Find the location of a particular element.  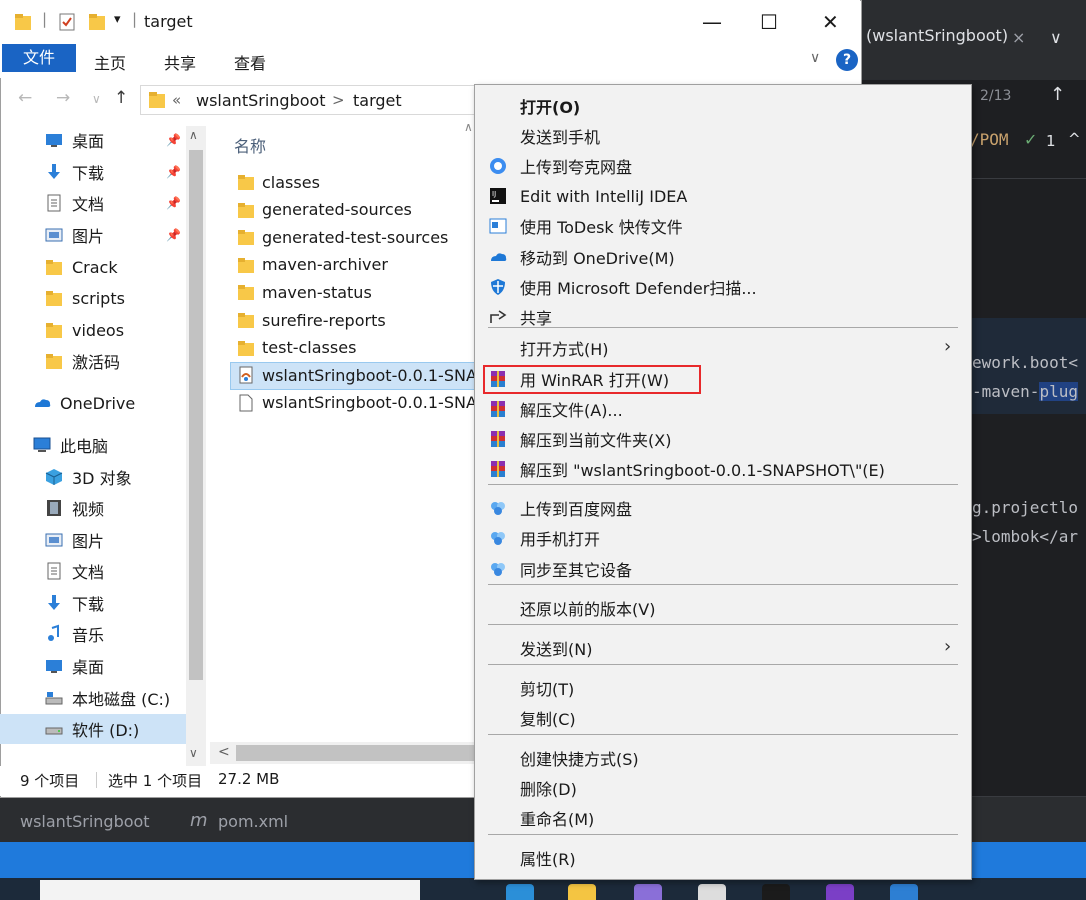

sidebar-item: OneDrive is located at coordinates (83, 403).